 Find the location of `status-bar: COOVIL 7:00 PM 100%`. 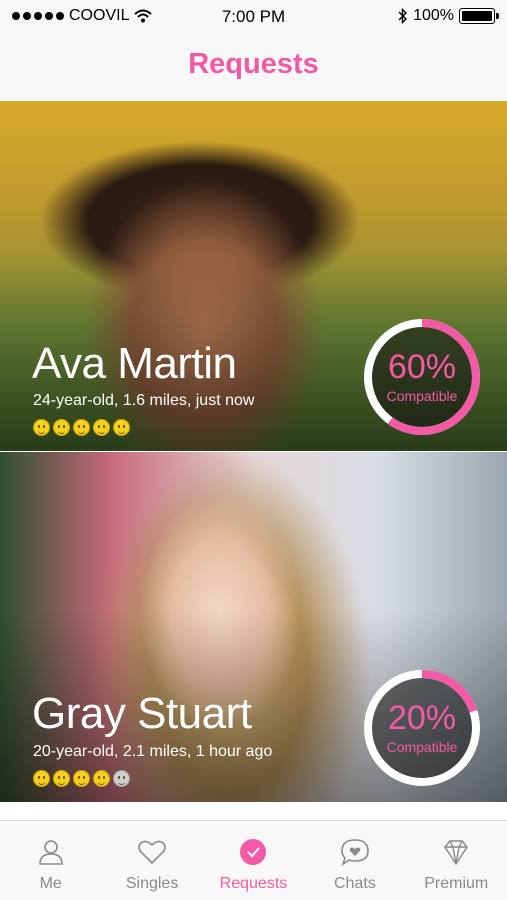

status-bar: COOVIL 7:00 PM 100% is located at coordinates (253, 17).